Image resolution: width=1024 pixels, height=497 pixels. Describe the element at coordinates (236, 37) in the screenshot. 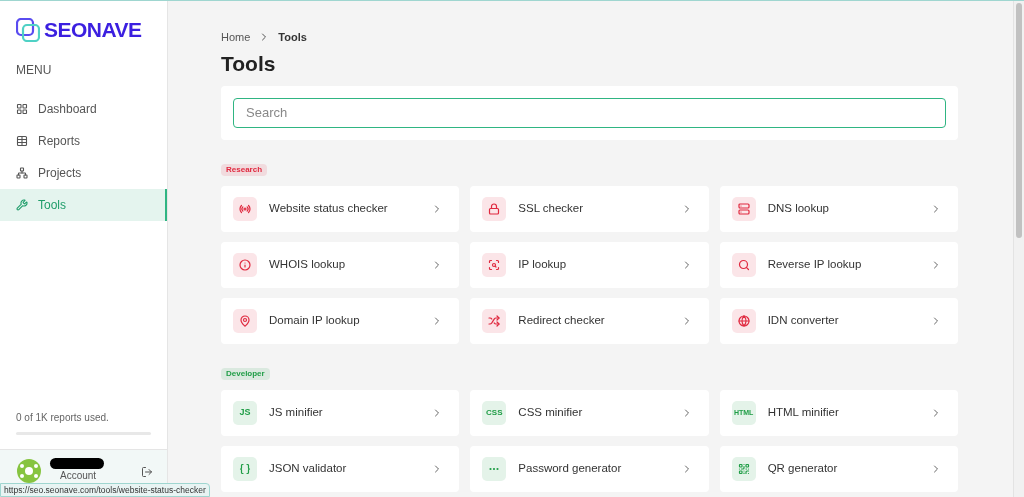

I see `breadcrumb-link: Home` at that location.